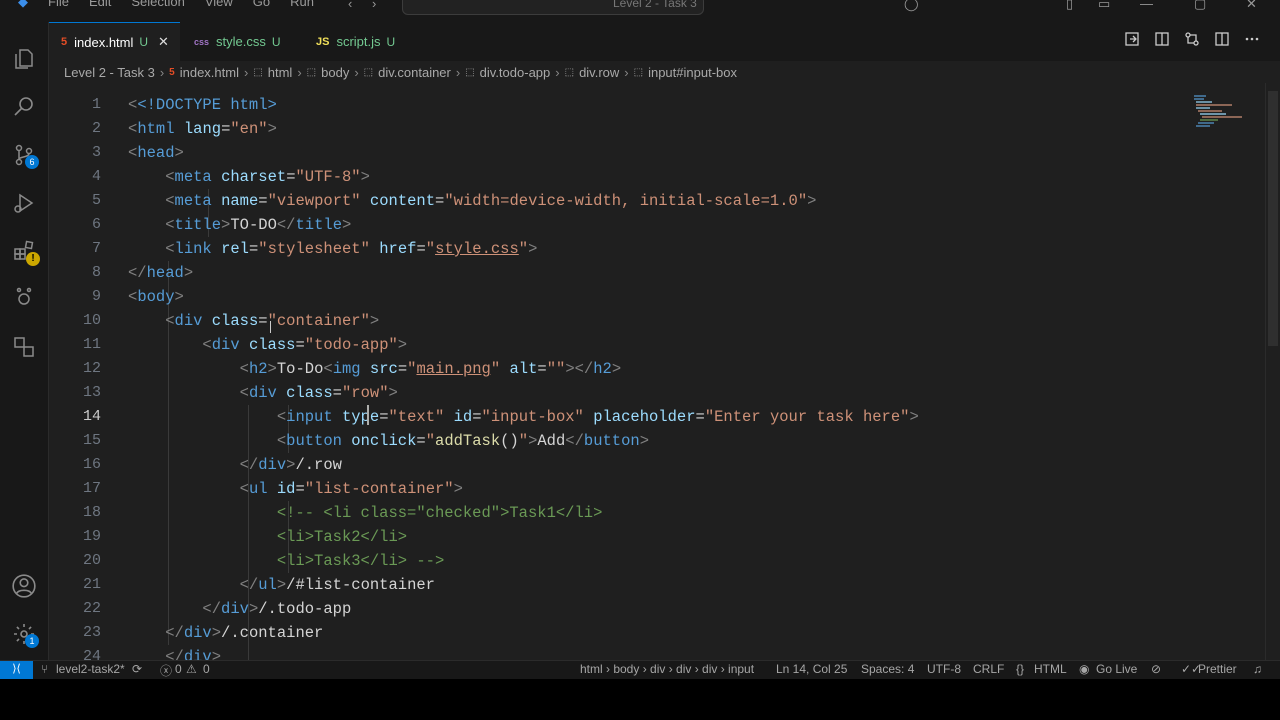 The width and height of the screenshot is (1280, 720). What do you see at coordinates (261, 5) in the screenshot?
I see `menu-go: Go` at bounding box center [261, 5].